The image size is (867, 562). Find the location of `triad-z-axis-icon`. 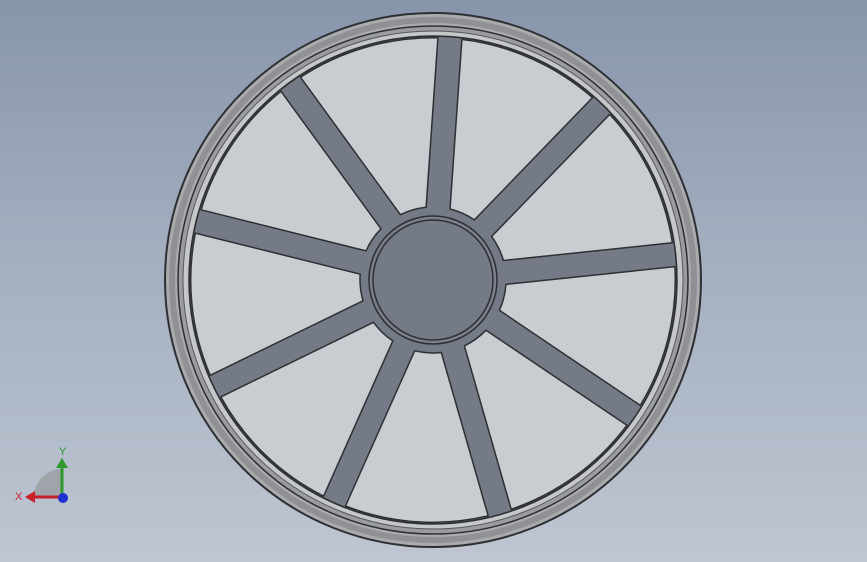

triad-z-axis-icon is located at coordinates (63, 498).